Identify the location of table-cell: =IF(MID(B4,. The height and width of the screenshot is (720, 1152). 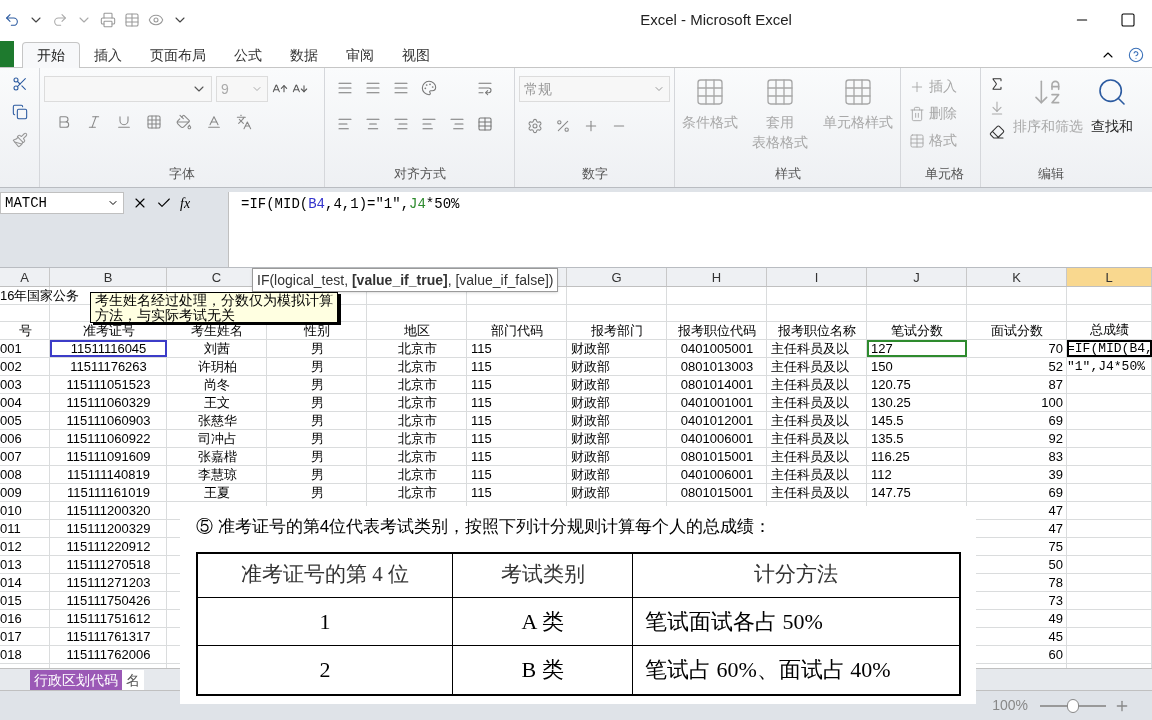
(1109, 348).